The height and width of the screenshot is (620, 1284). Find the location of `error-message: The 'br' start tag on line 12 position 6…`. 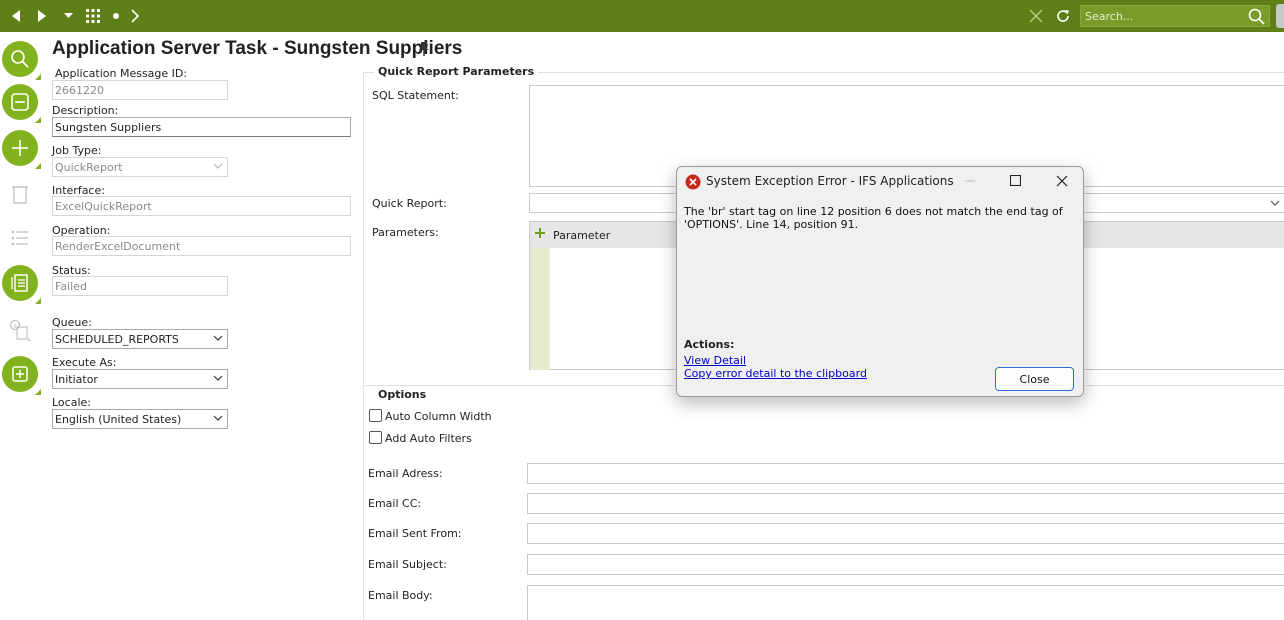

error-message: The 'br' start tag on line 12 position 6… is located at coordinates (873, 218).